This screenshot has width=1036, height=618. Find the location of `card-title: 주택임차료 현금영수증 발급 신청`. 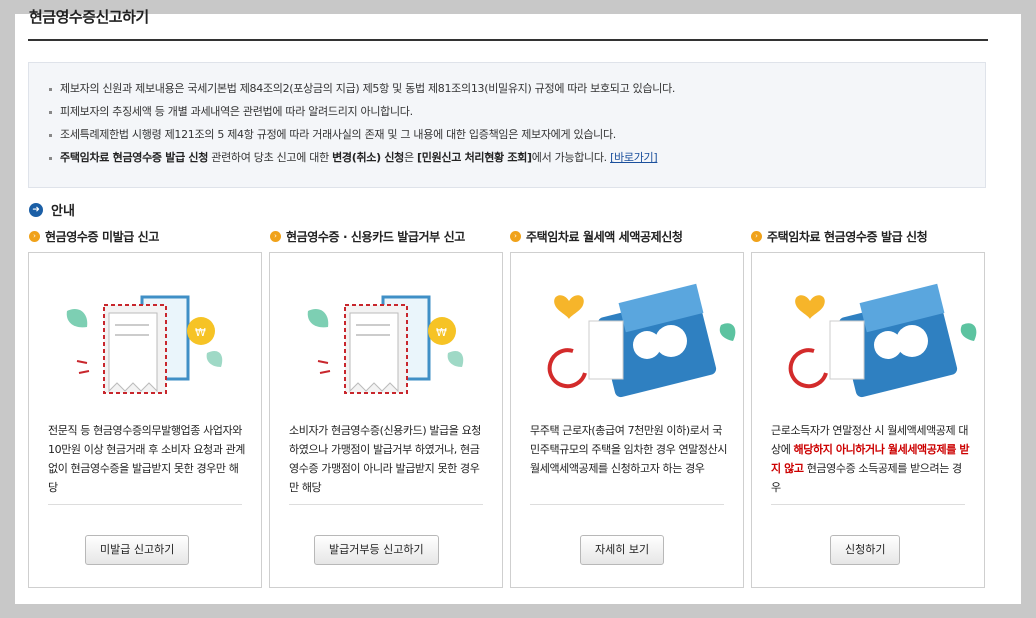

card-title: 주택임차료 현금영수증 발급 신청 is located at coordinates (847, 237).